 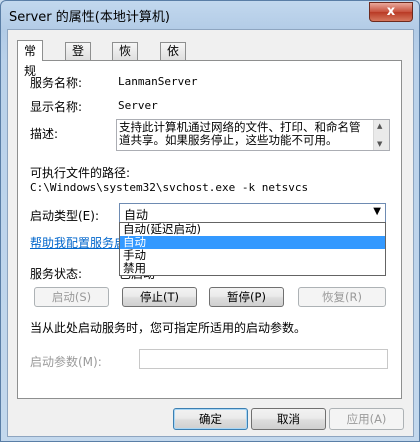 I want to click on tab-dependencies: 依存关系, so click(x=173, y=75).